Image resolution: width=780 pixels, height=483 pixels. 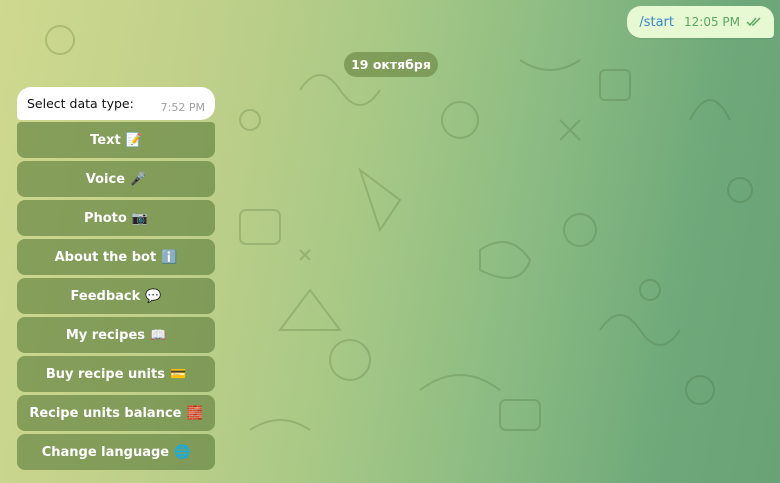 What do you see at coordinates (182, 452) in the screenshot?
I see `globe-icon: 🌐` at bounding box center [182, 452].